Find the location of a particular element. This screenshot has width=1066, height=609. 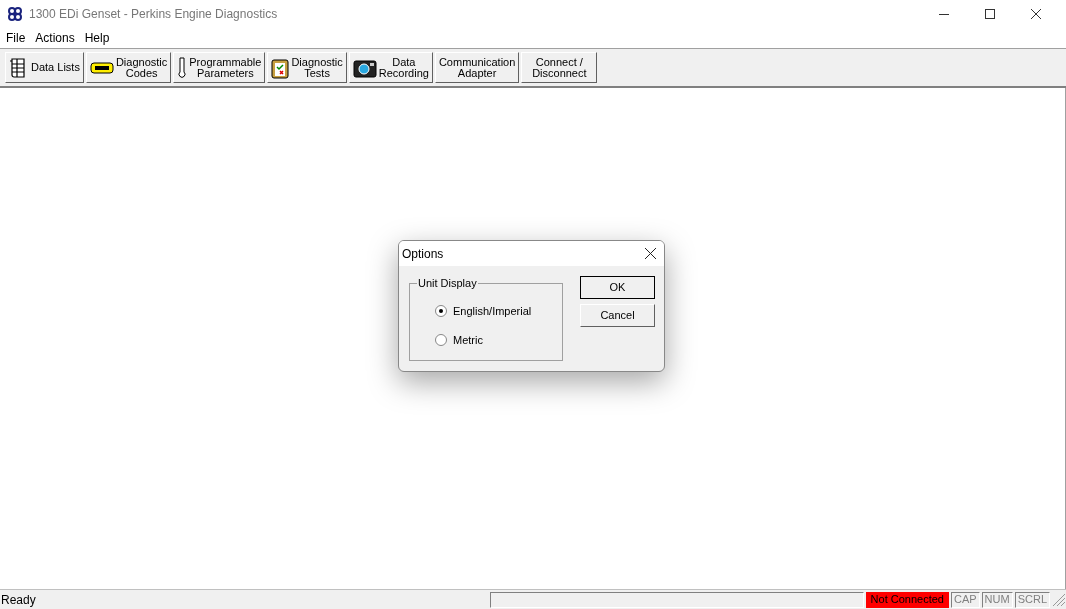

status-message: Ready is located at coordinates (18, 600).